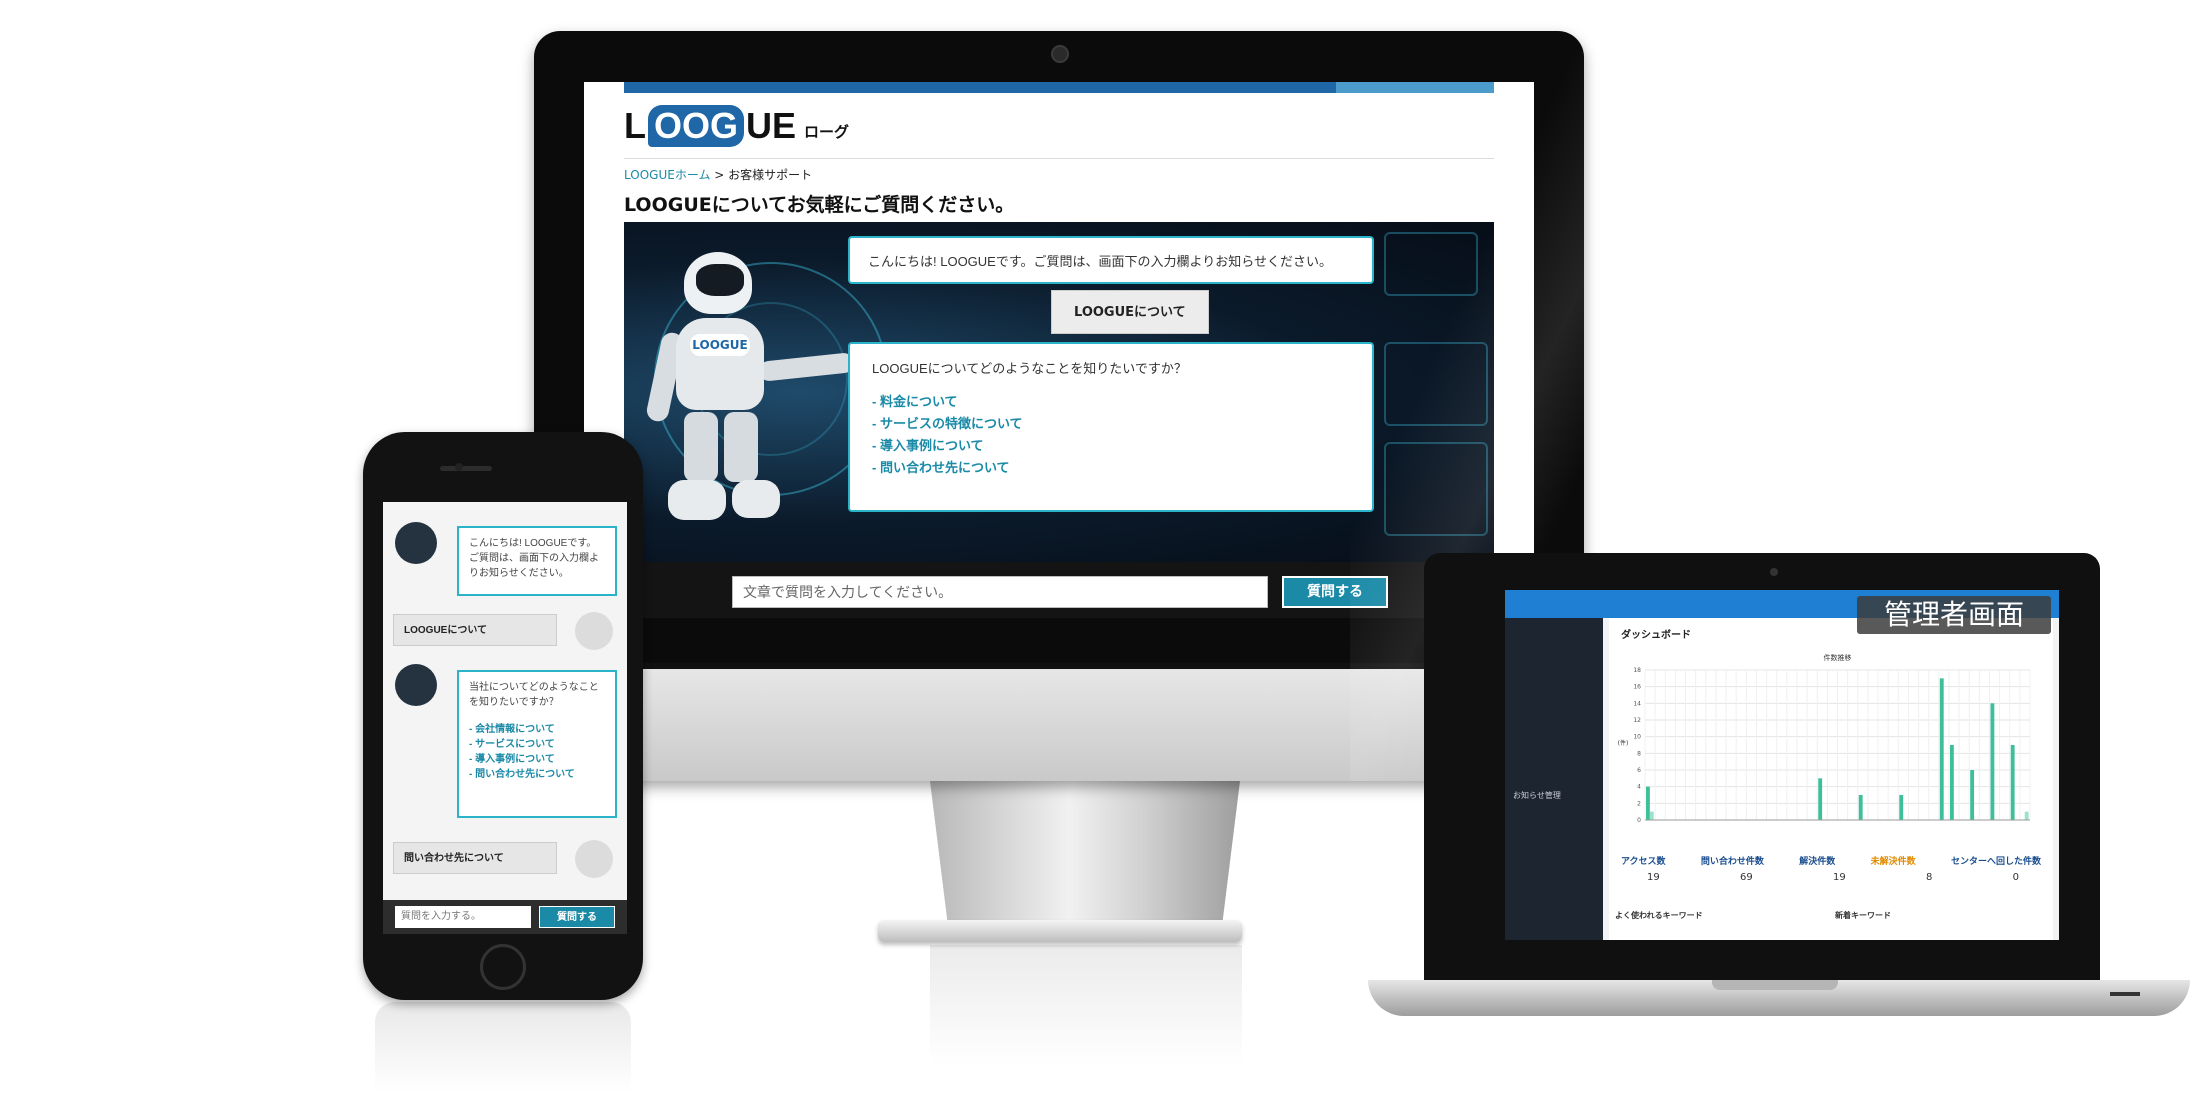  I want to click on new-keywords-title: 新着キーワード, so click(1863, 915).